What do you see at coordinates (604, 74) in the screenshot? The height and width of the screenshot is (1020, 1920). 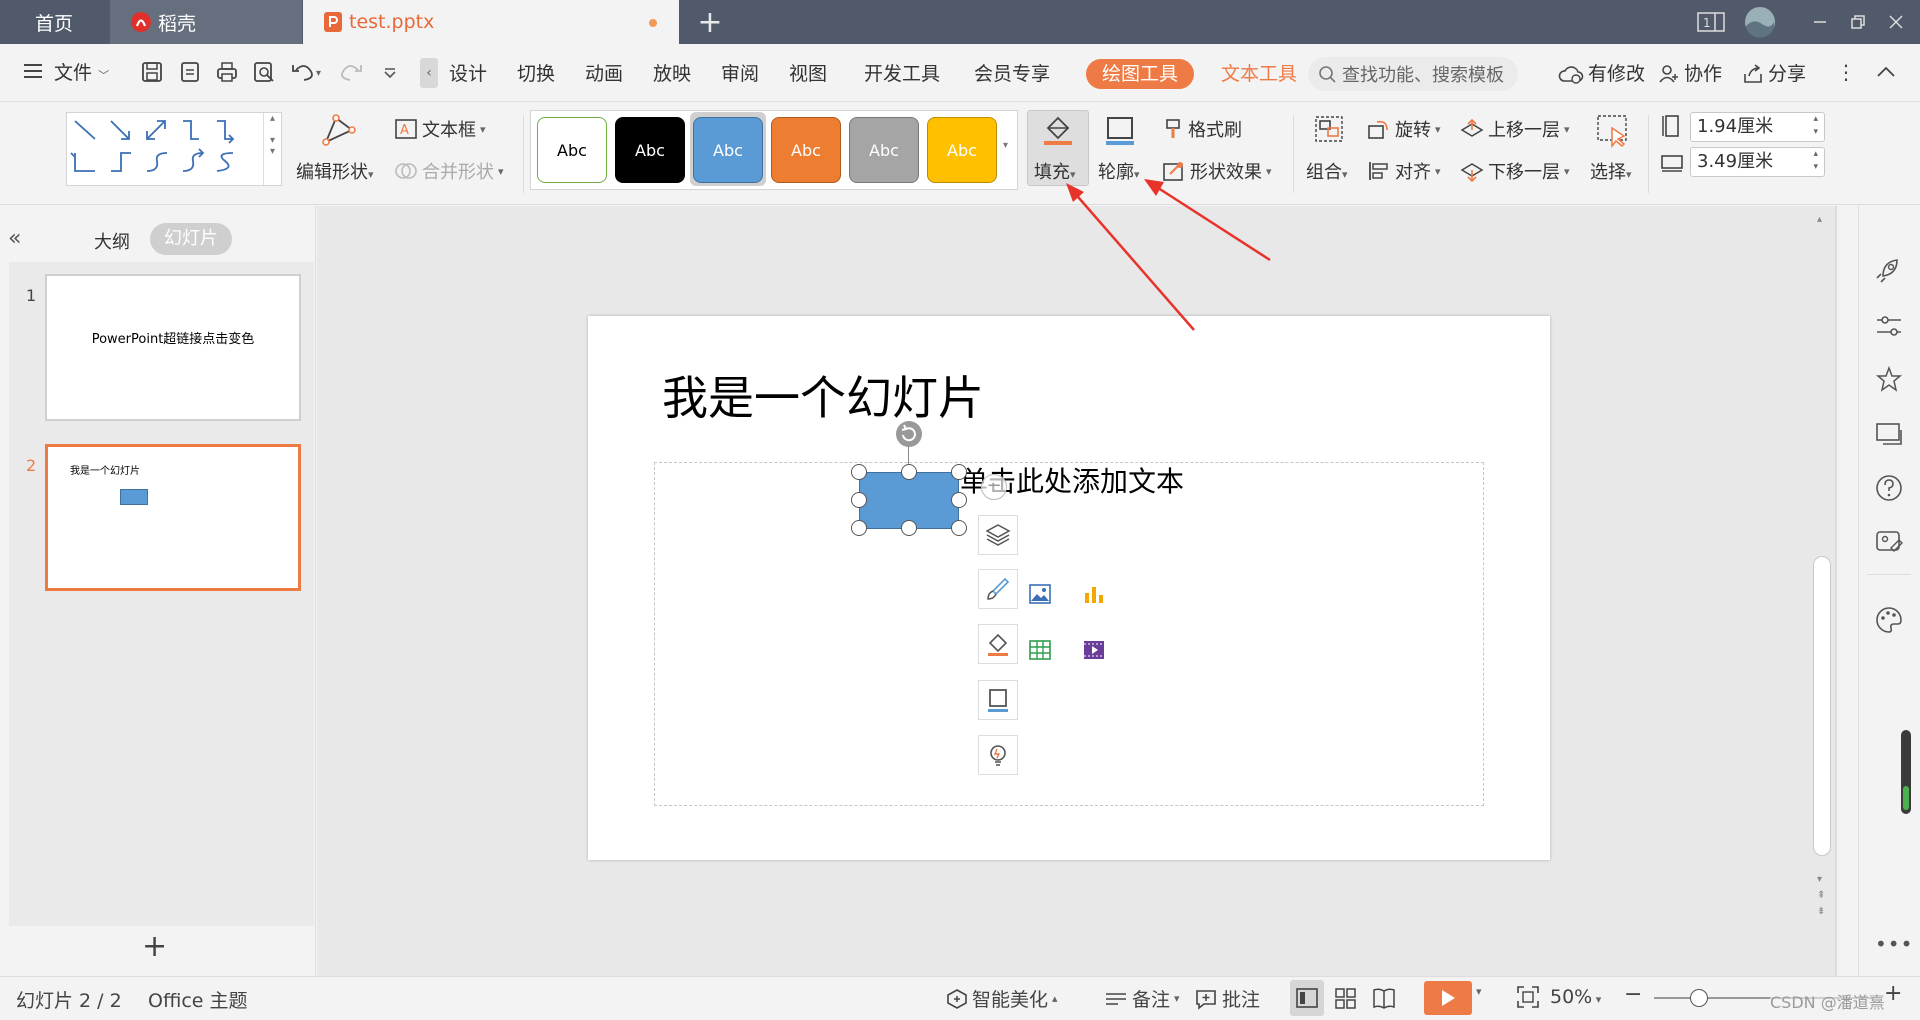 I see `menu-animation: 动画` at bounding box center [604, 74].